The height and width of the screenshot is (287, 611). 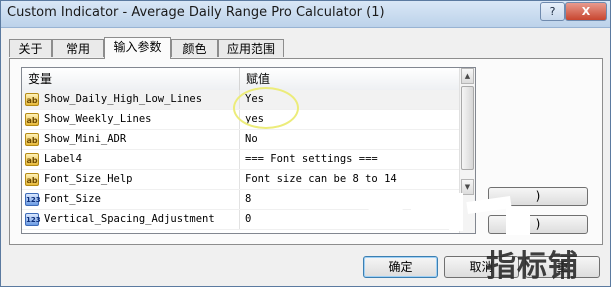 I want to click on parameter-row: 123 Font_Size 8, so click(x=240, y=200).